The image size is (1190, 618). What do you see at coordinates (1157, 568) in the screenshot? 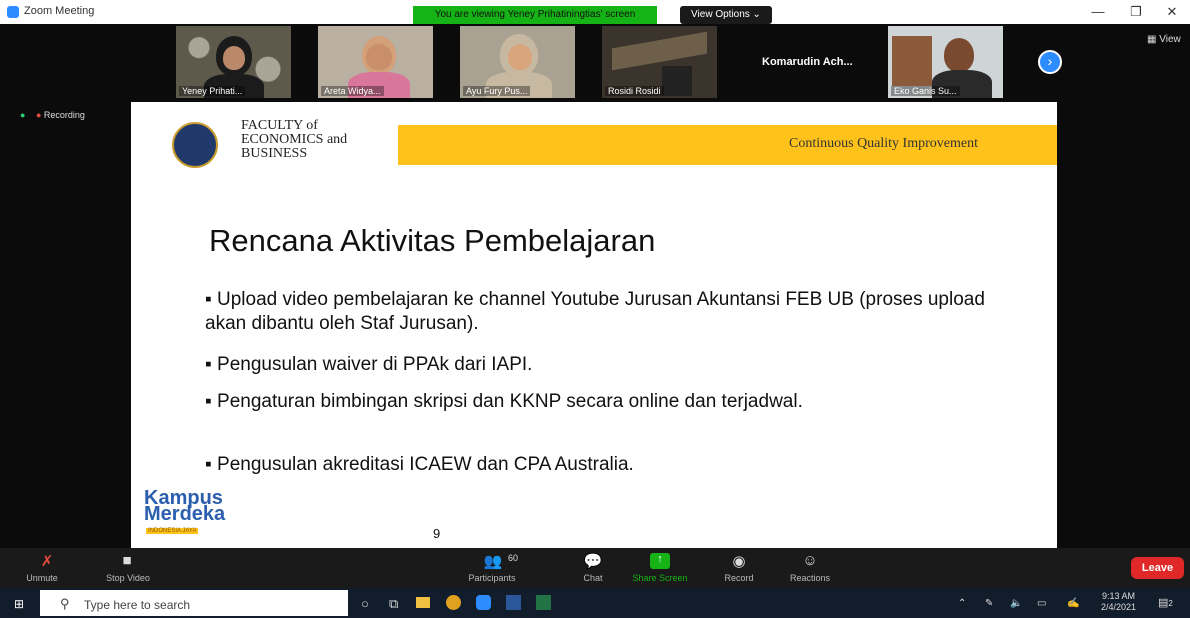
I see `leave-button: Leave` at bounding box center [1157, 568].